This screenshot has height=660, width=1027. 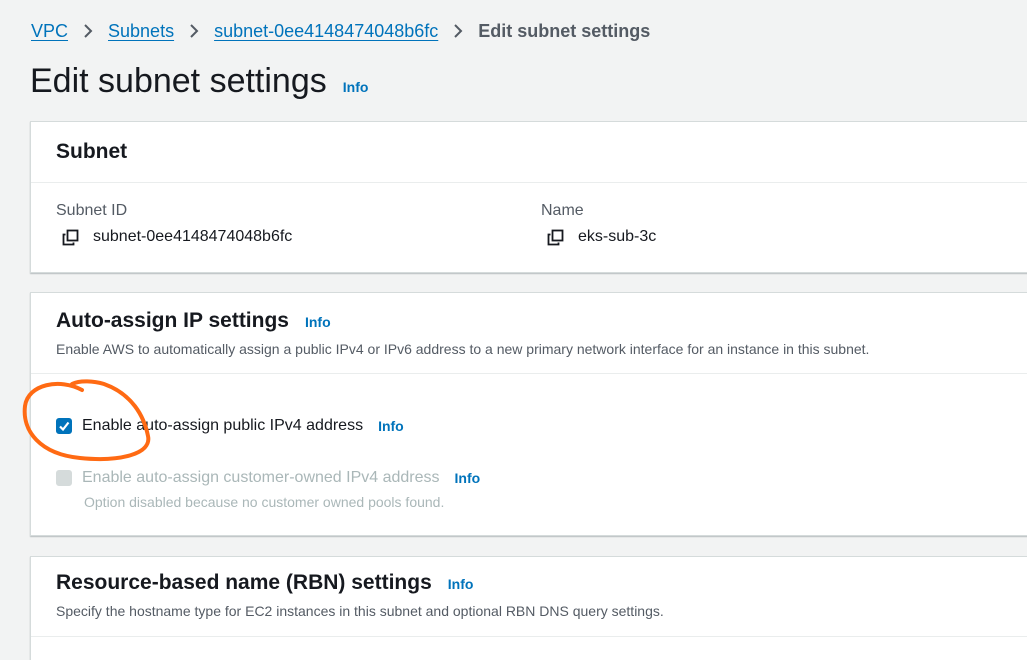 What do you see at coordinates (174, 224) in the screenshot?
I see `subnet-id-field: Subnet ID subnet-0ee4148474048b6fc` at bounding box center [174, 224].